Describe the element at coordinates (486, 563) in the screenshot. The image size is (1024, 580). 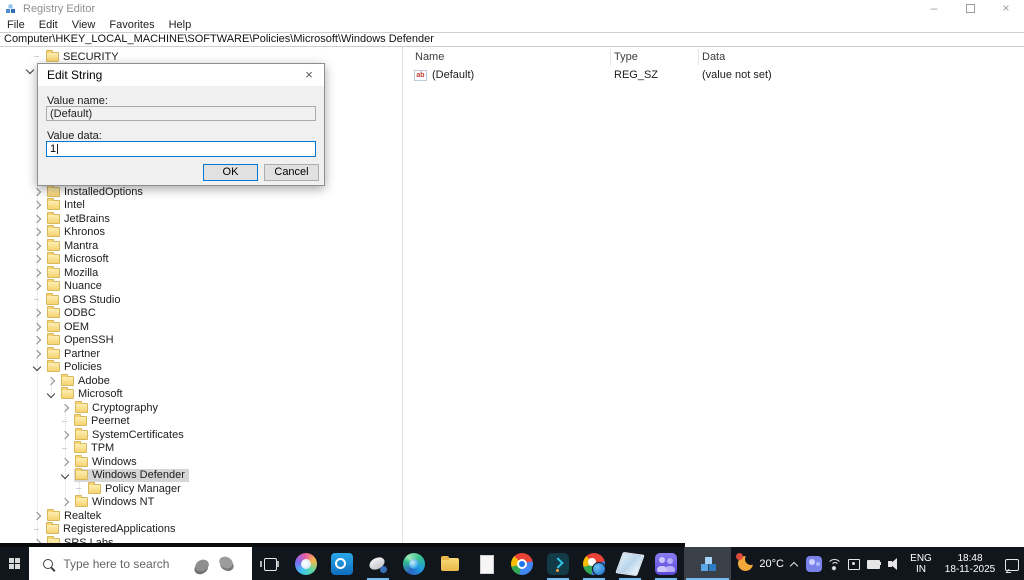
I see `notepad-taskbar-button` at that location.